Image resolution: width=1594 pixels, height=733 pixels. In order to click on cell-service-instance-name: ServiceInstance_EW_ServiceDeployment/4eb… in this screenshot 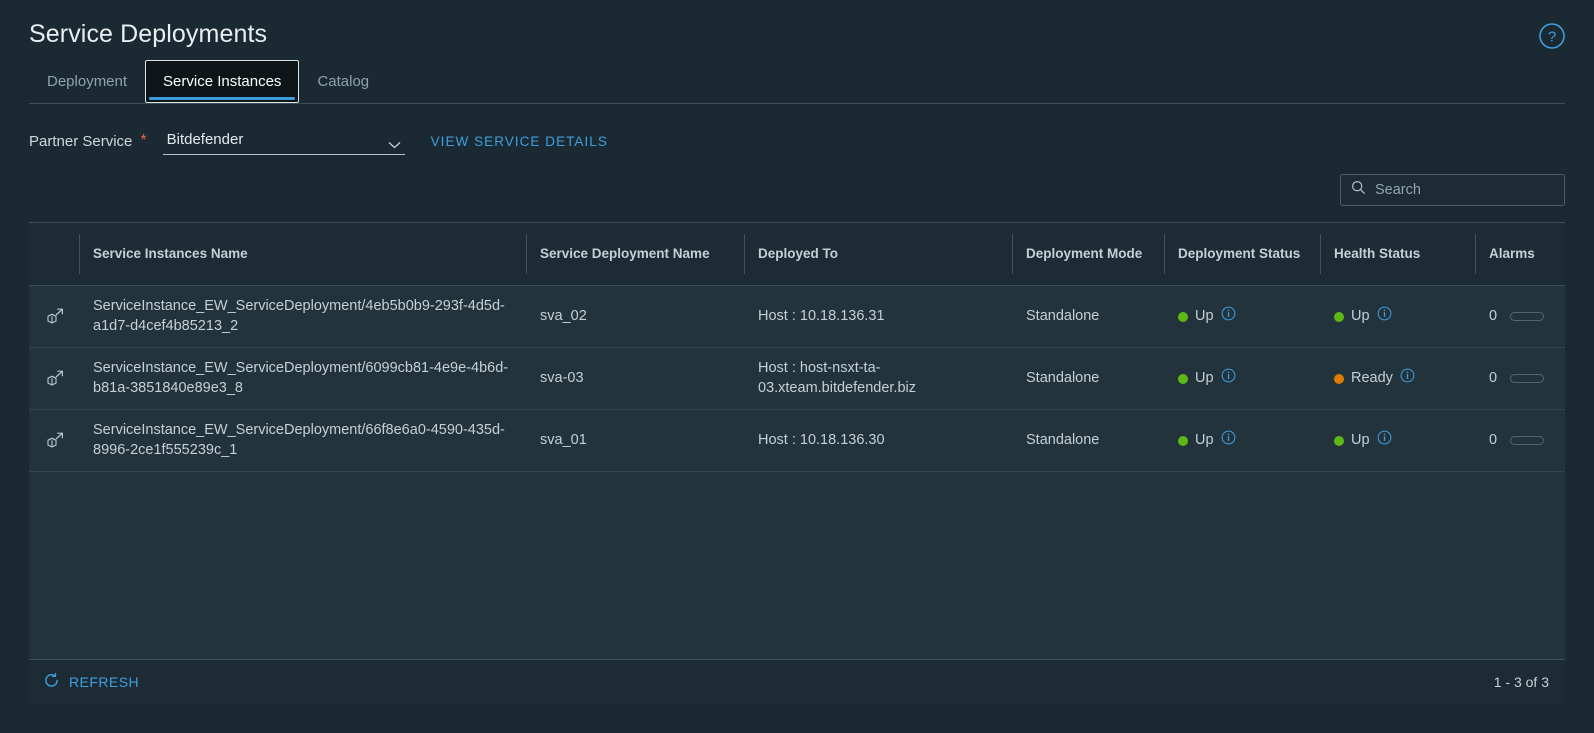, I will do `click(299, 316)`.